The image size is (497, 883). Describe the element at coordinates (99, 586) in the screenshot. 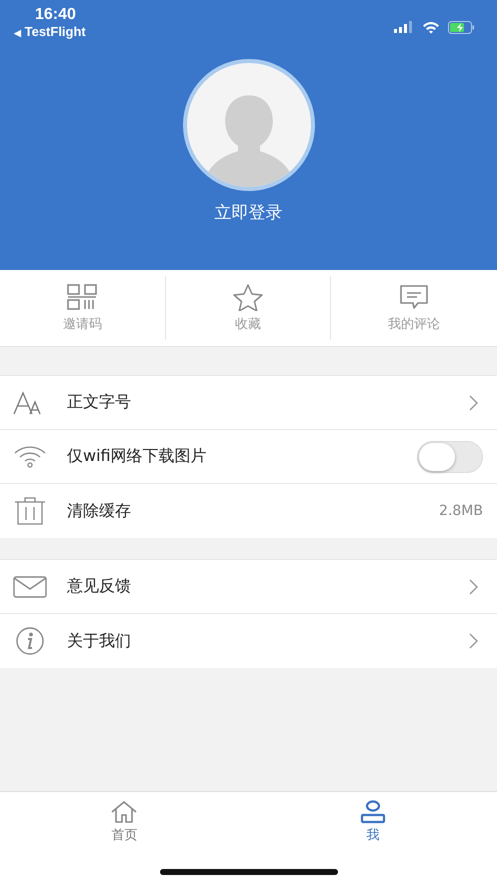

I see `settings-label: 意见反馈` at that location.